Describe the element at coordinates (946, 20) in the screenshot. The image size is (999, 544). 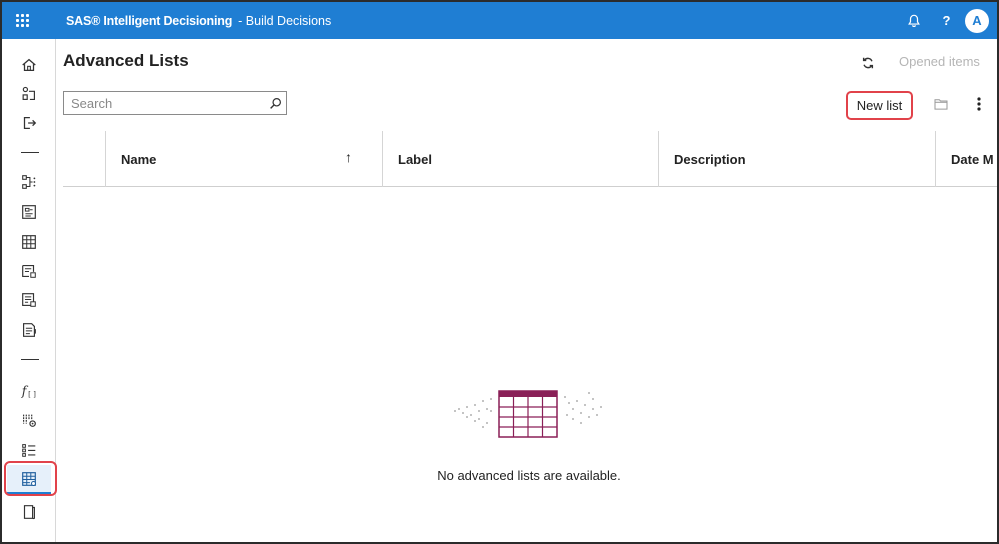
I see `help-button: ?` at that location.